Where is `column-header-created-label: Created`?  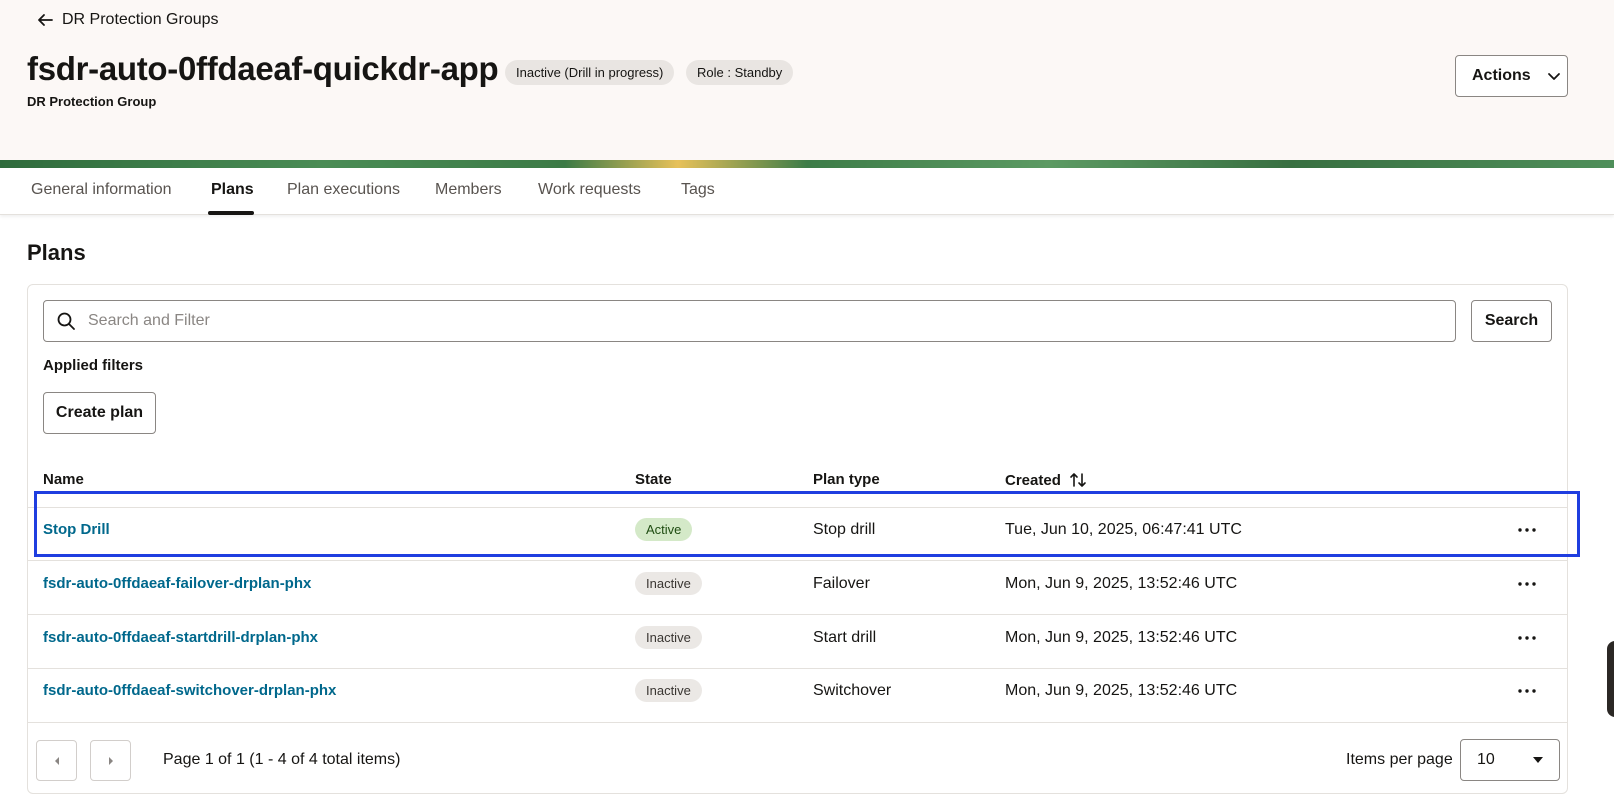
column-header-created-label: Created is located at coordinates (1033, 480).